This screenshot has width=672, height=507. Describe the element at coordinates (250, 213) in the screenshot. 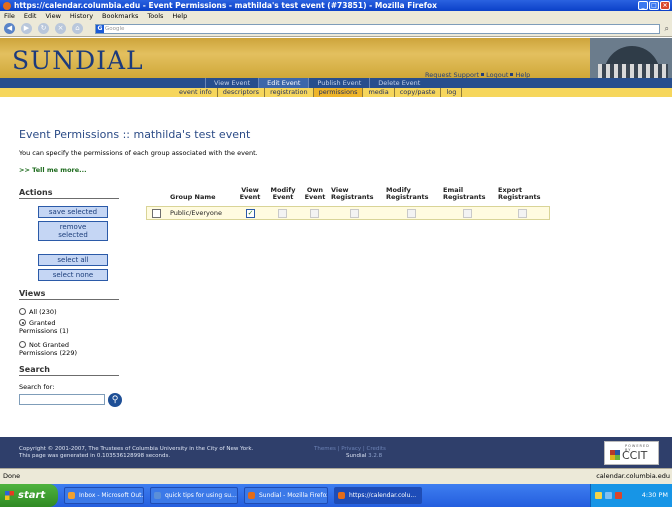

I see `perm-view-event-checkbox: ✓` at that location.